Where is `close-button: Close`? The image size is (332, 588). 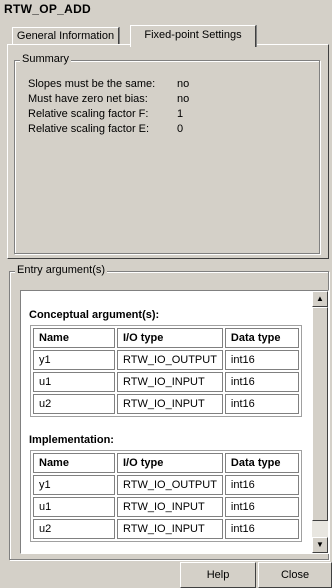
close-button: Close is located at coordinates (295, 575).